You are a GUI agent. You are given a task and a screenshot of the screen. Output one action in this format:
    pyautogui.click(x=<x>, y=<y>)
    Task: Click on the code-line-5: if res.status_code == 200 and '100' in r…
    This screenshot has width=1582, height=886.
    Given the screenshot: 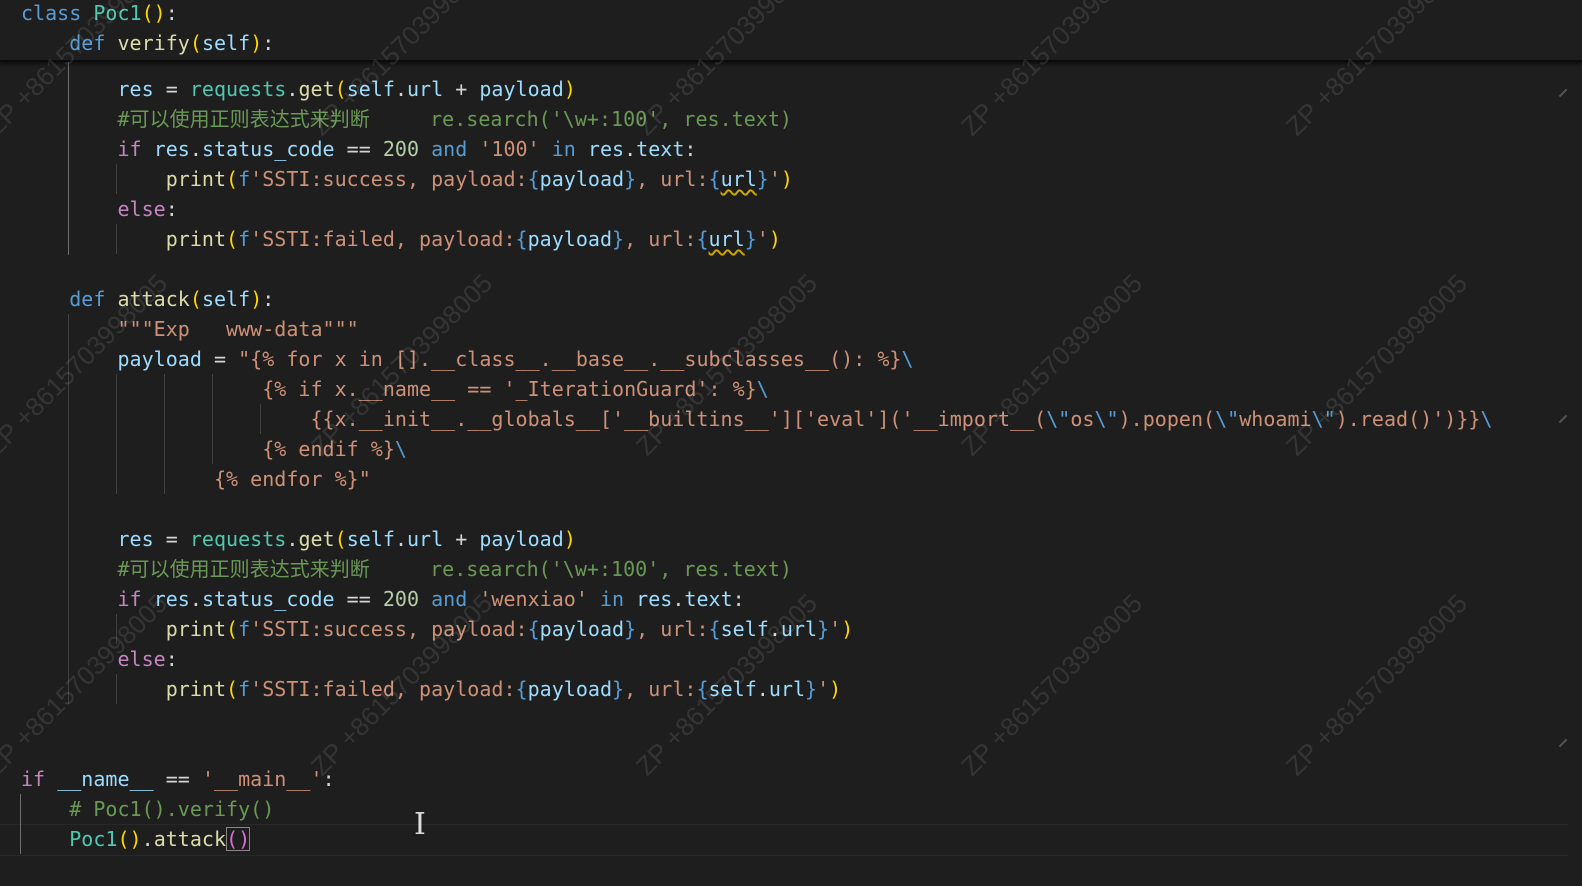 What is the action you would take?
    pyautogui.click(x=407, y=149)
    